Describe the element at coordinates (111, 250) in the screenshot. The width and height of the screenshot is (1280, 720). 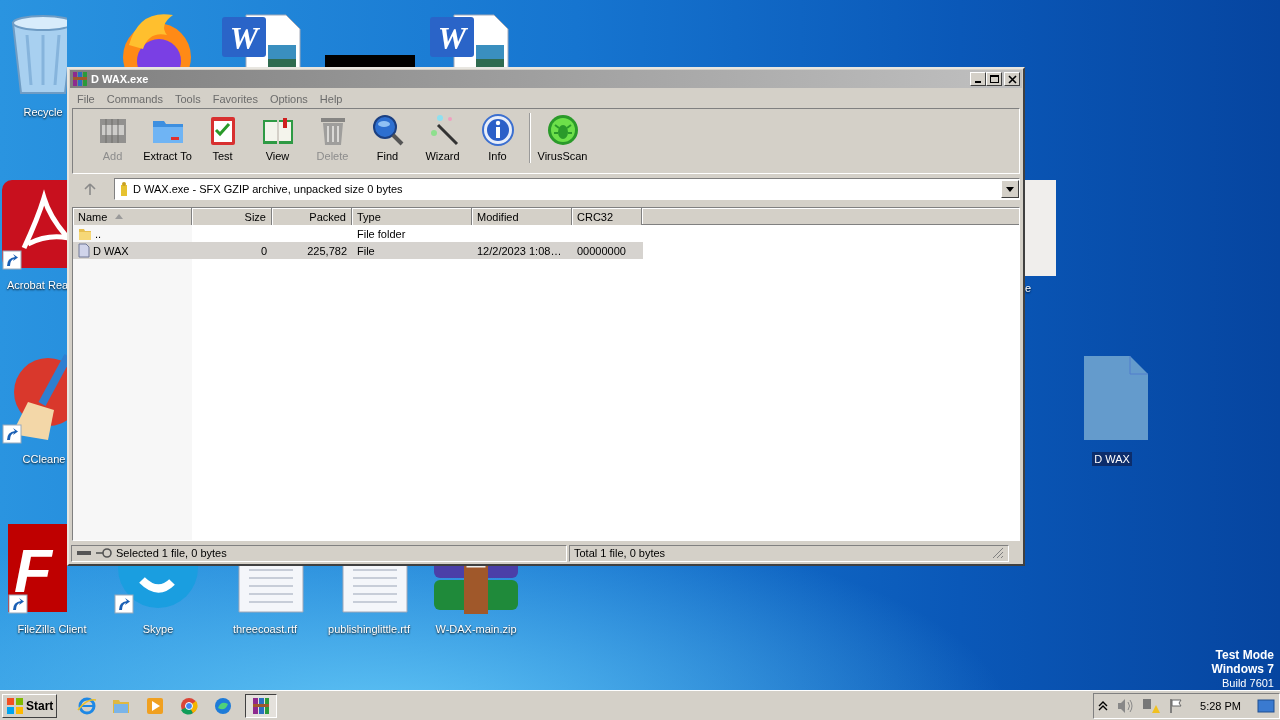
I see `table-cell: D WAX` at that location.